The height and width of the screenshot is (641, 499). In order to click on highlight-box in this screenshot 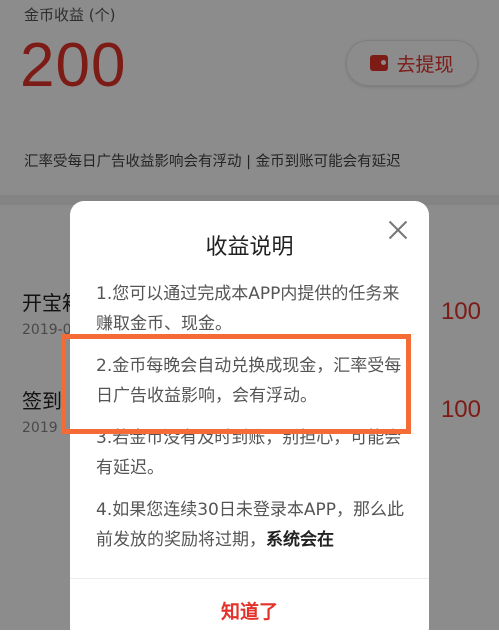, I will do `click(236, 384)`.